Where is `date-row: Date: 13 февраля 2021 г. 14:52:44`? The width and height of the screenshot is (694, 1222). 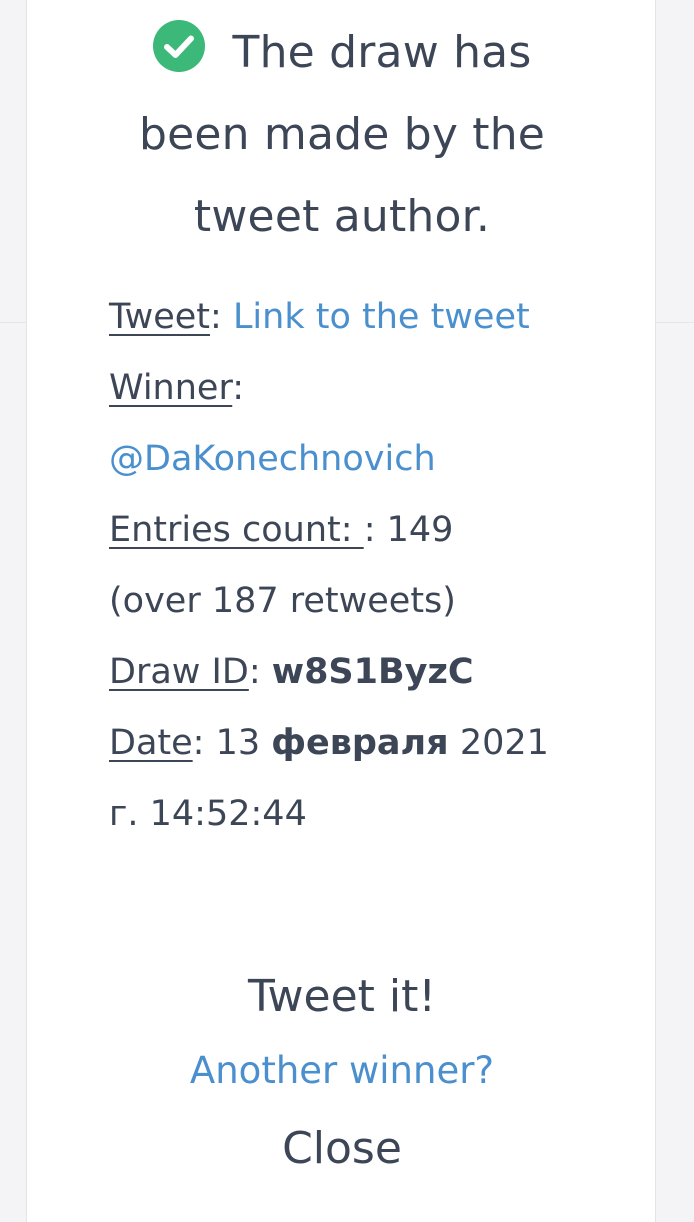 date-row: Date: 13 февраля 2021 г. 14:52:44 is located at coordinates (329, 778).